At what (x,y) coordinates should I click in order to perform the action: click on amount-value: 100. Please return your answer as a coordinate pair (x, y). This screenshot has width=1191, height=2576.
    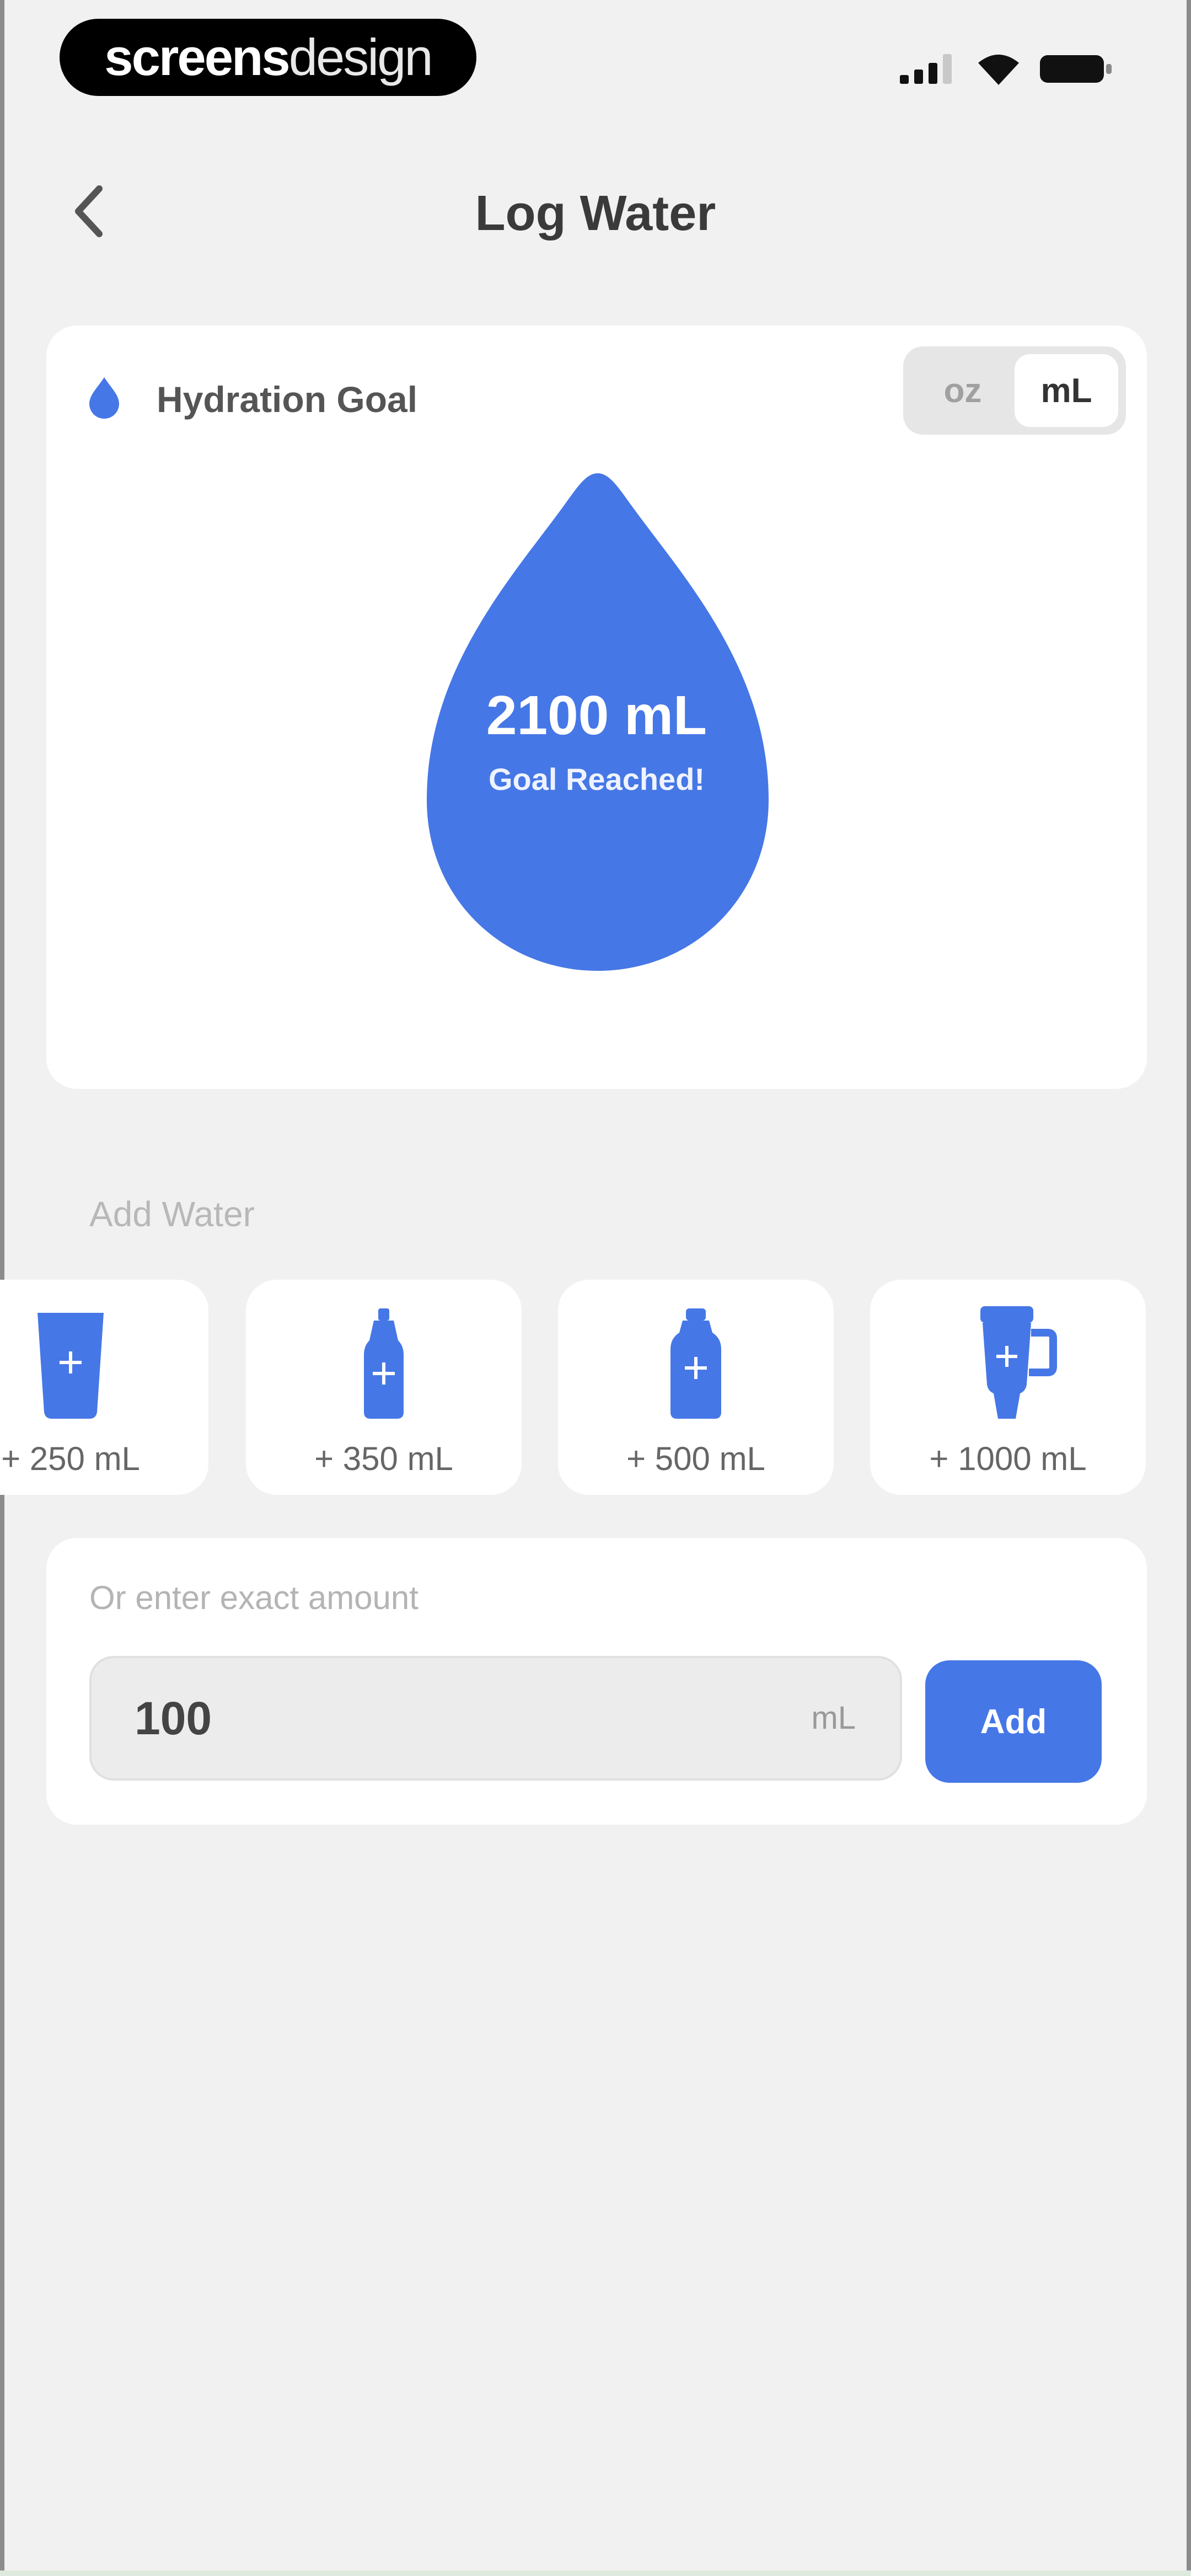
    Looking at the image, I should click on (173, 1718).